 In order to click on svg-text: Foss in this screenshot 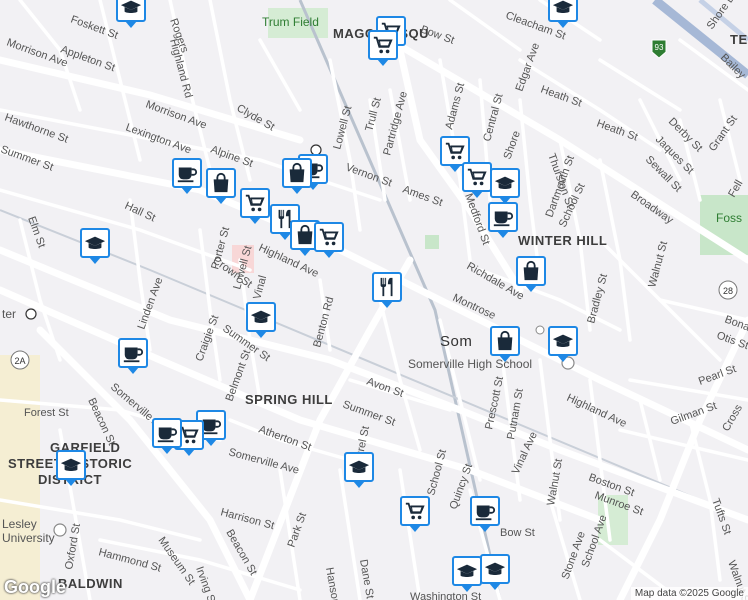, I will do `click(729, 218)`.